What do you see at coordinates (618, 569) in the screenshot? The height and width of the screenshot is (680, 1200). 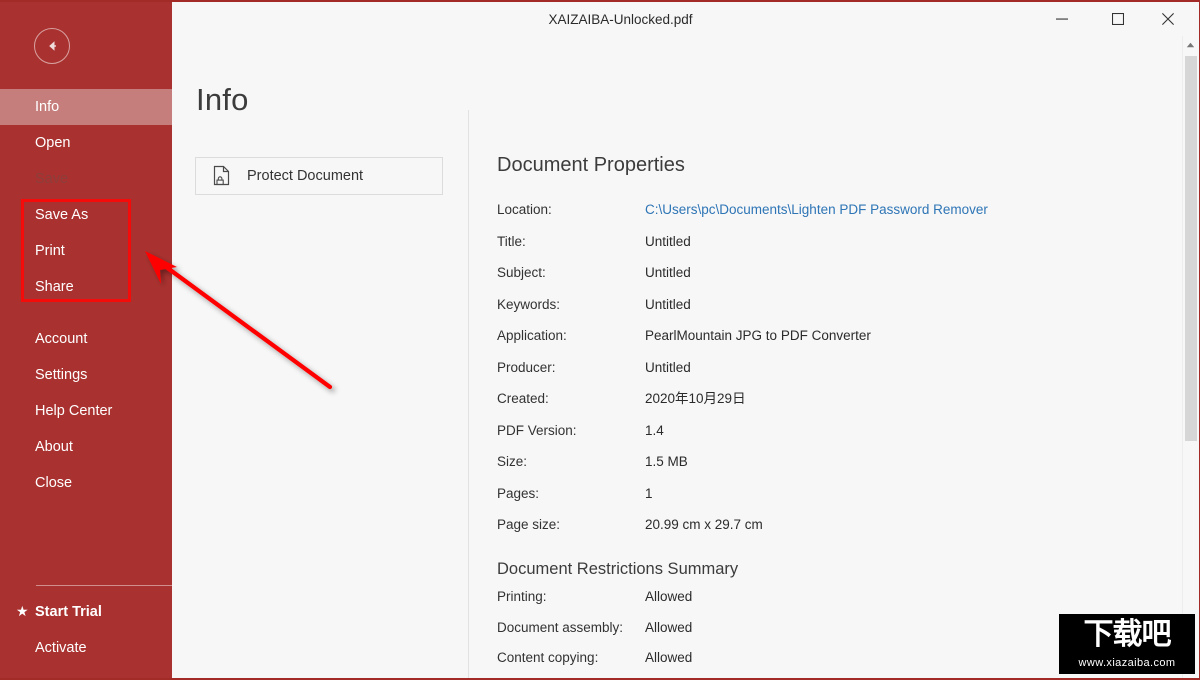 I see `document-restrictions-heading: Document Restrictions Summary` at bounding box center [618, 569].